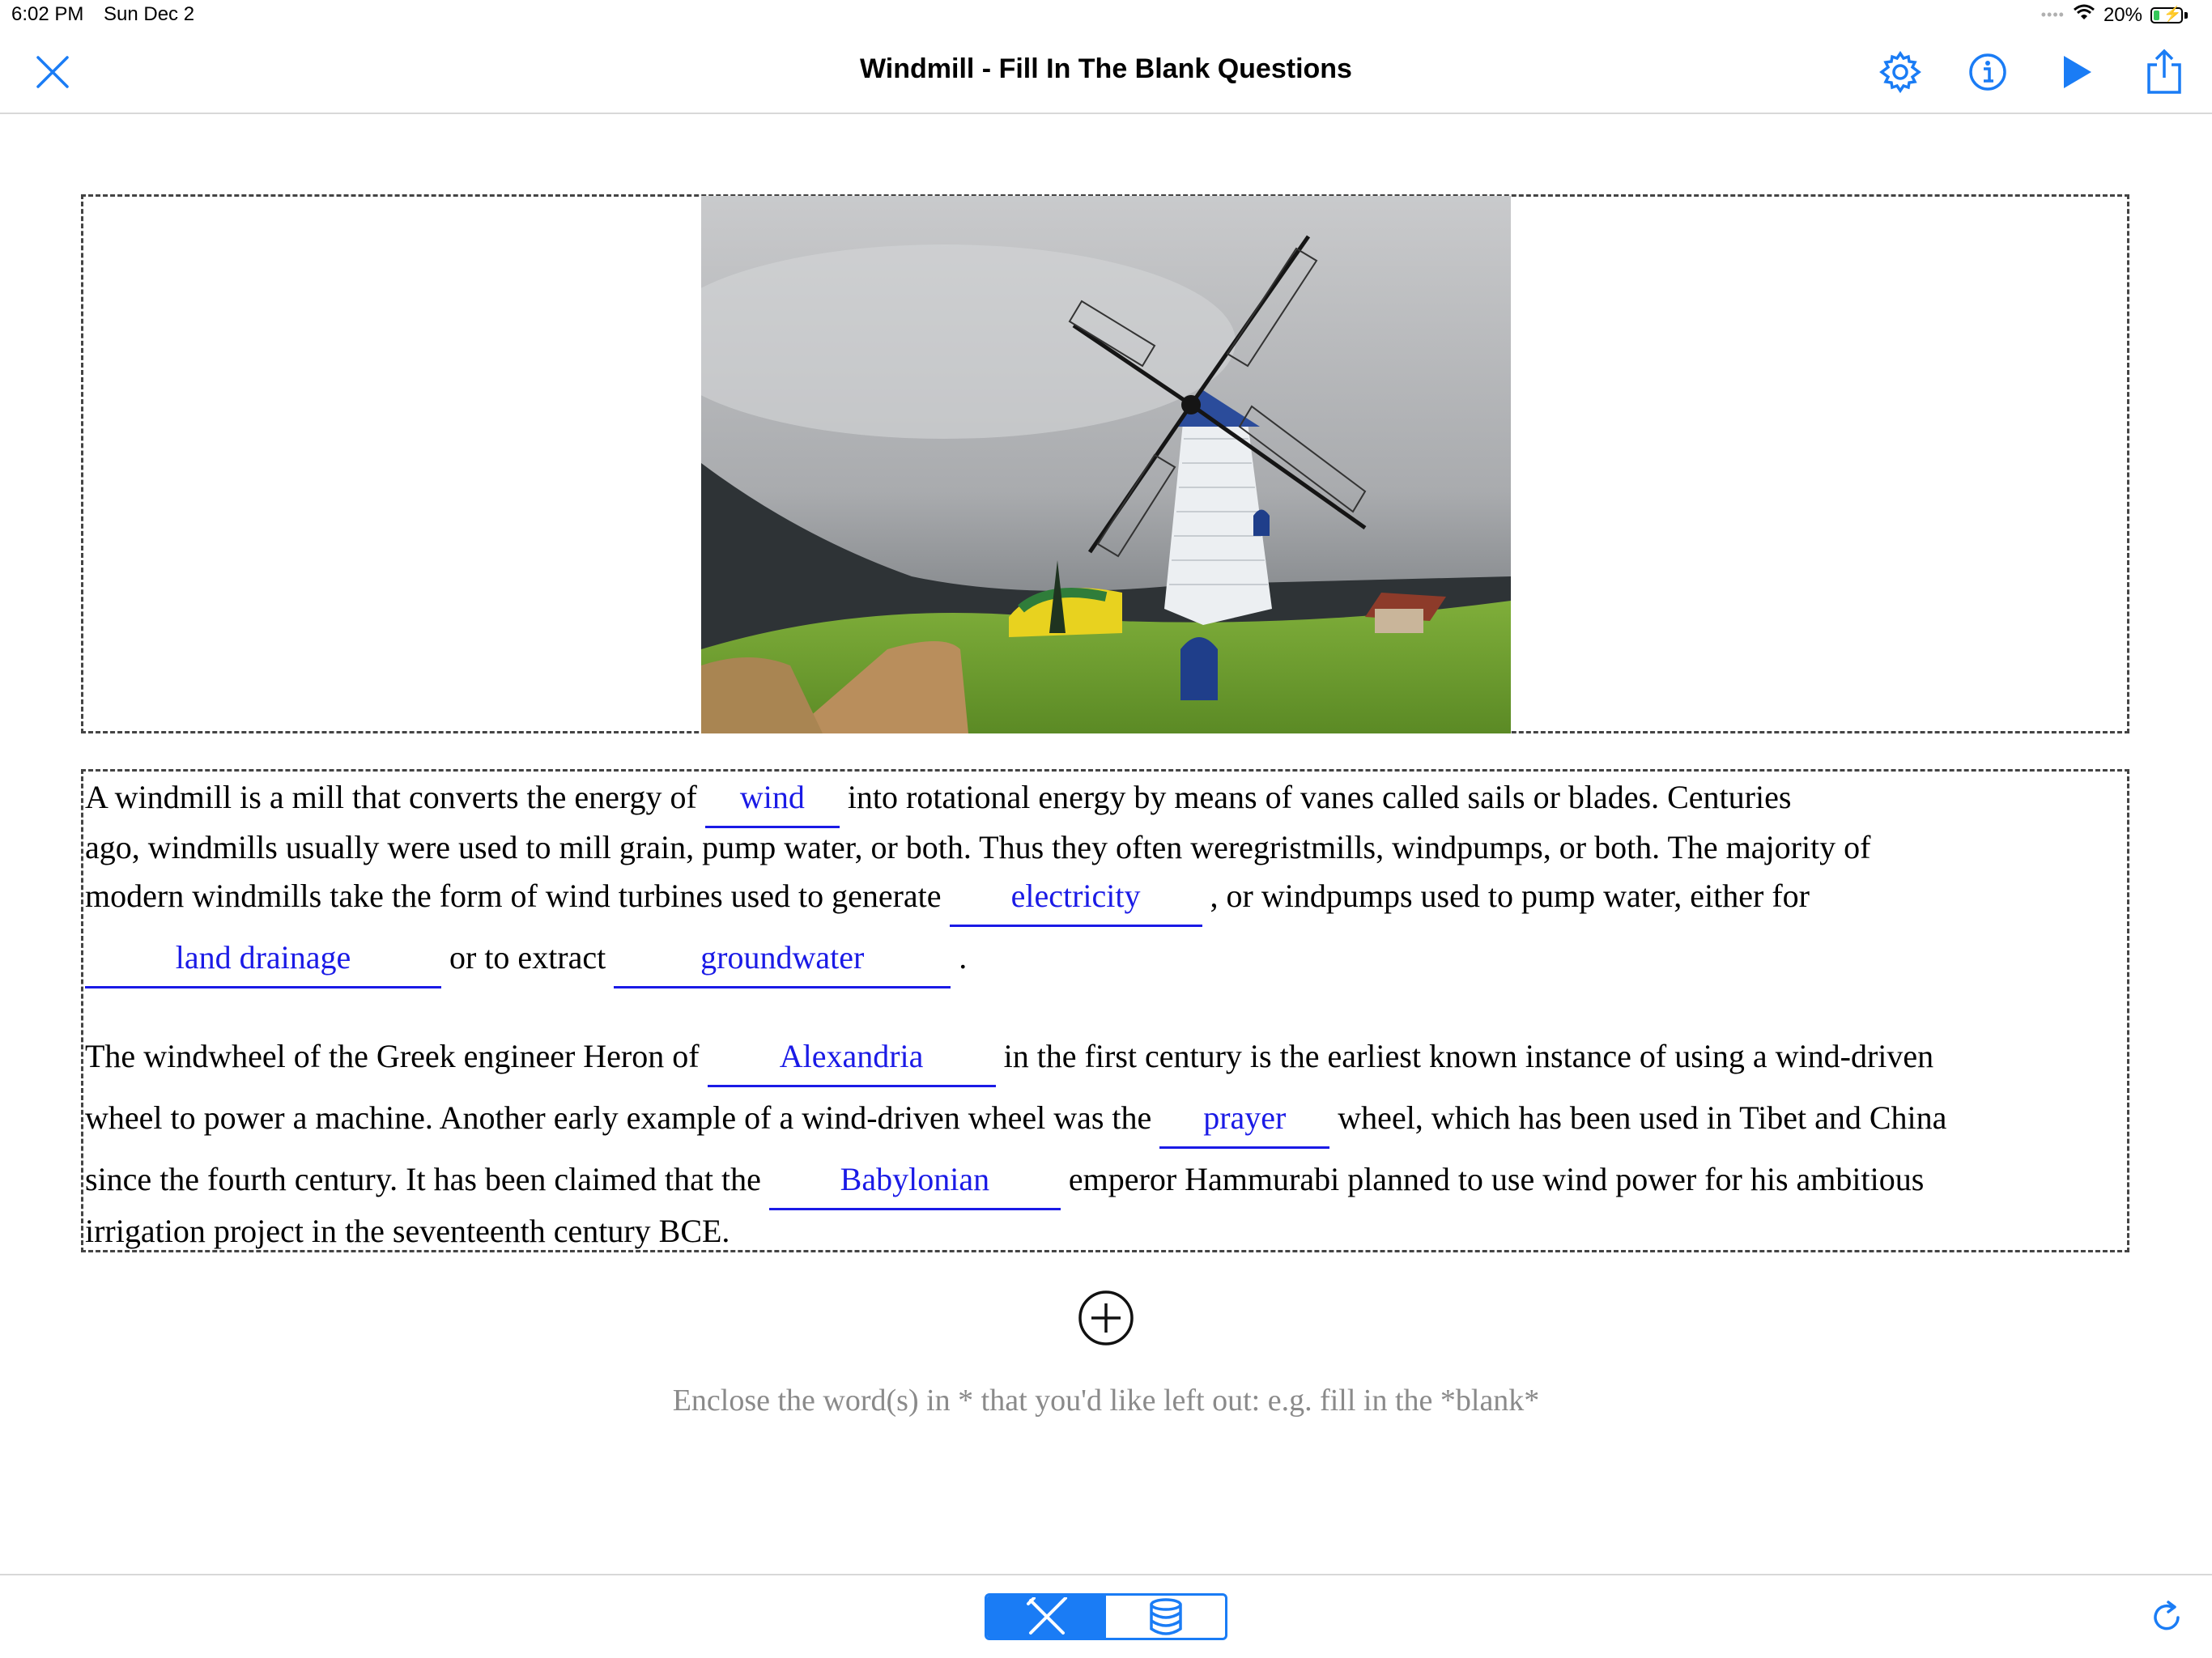 The width and height of the screenshot is (2212, 1658). What do you see at coordinates (964, 957) in the screenshot?
I see `passage-text: .` at bounding box center [964, 957].